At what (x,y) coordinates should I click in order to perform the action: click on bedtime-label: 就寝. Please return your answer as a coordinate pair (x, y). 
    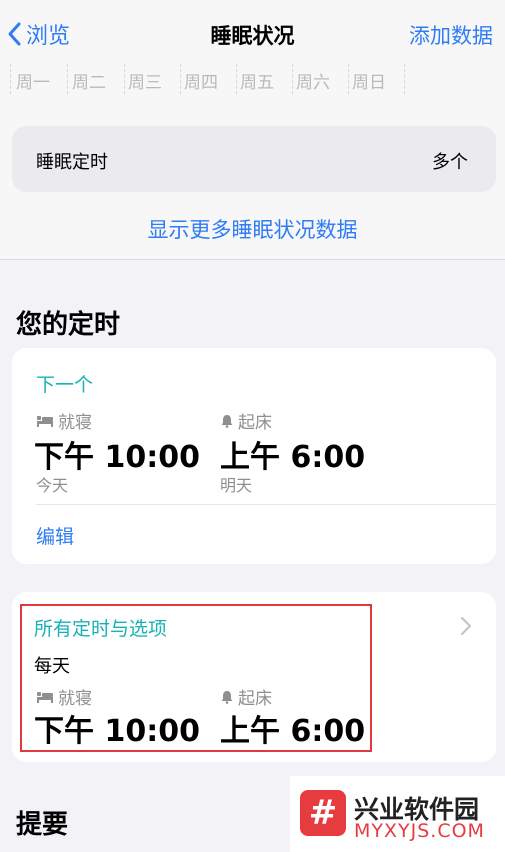
    Looking at the image, I should click on (64, 420).